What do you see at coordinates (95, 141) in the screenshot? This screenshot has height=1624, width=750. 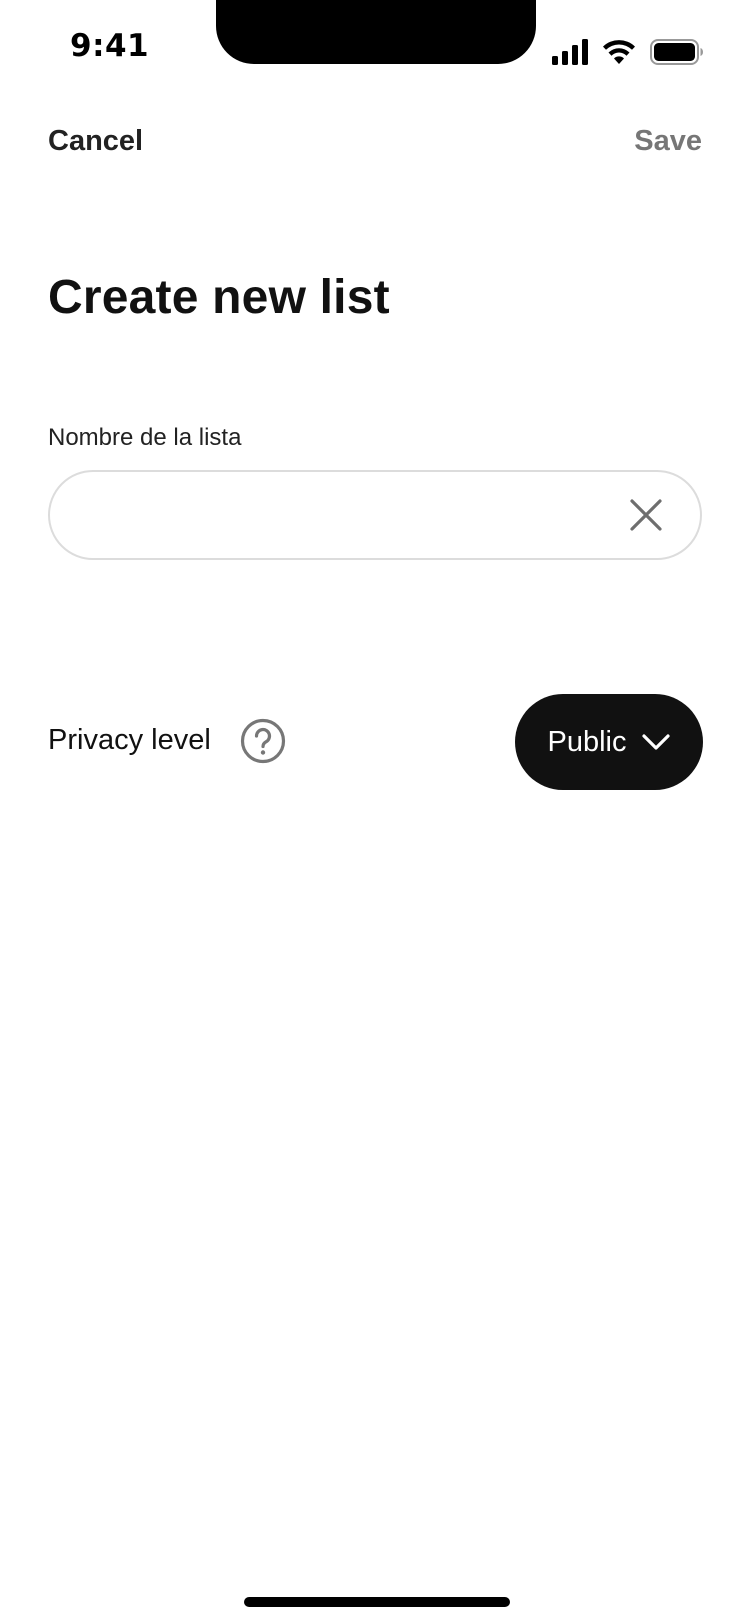 I see `cancel-button: Cancel` at bounding box center [95, 141].